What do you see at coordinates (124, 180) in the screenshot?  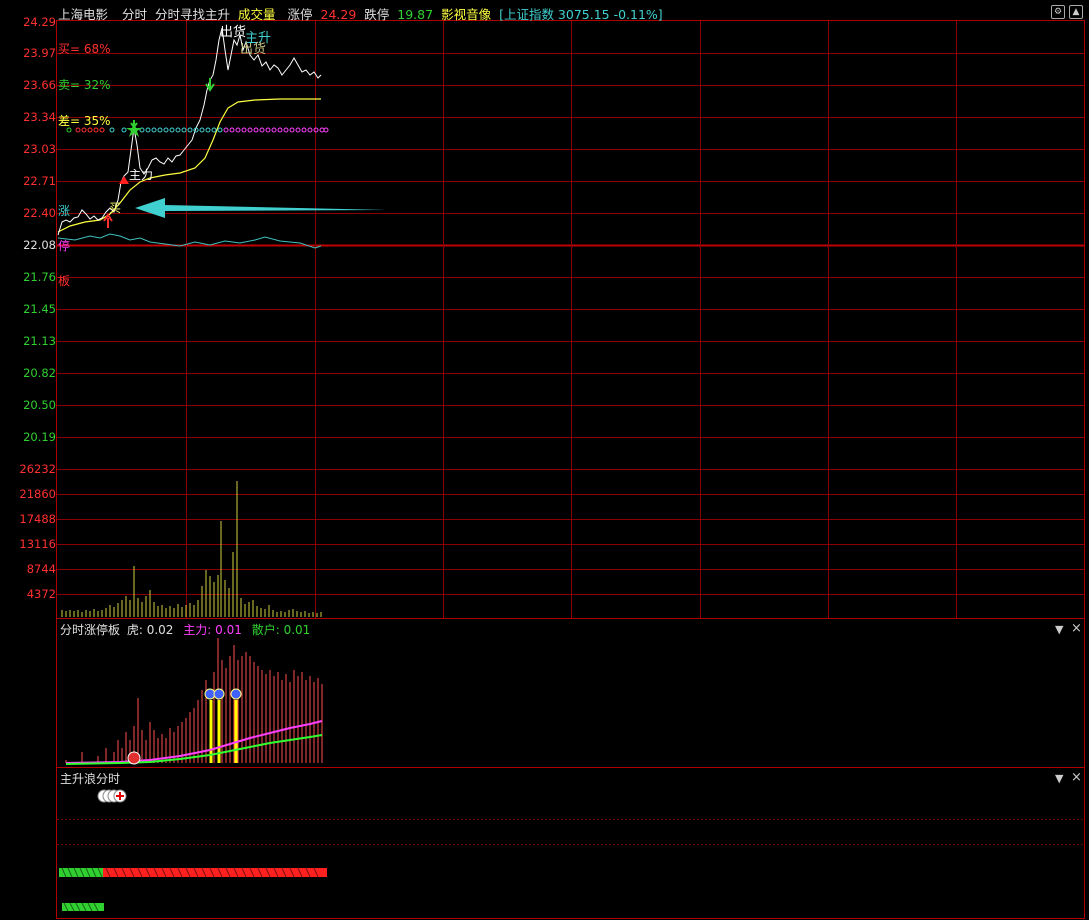 I see `red-triangle-icon` at bounding box center [124, 180].